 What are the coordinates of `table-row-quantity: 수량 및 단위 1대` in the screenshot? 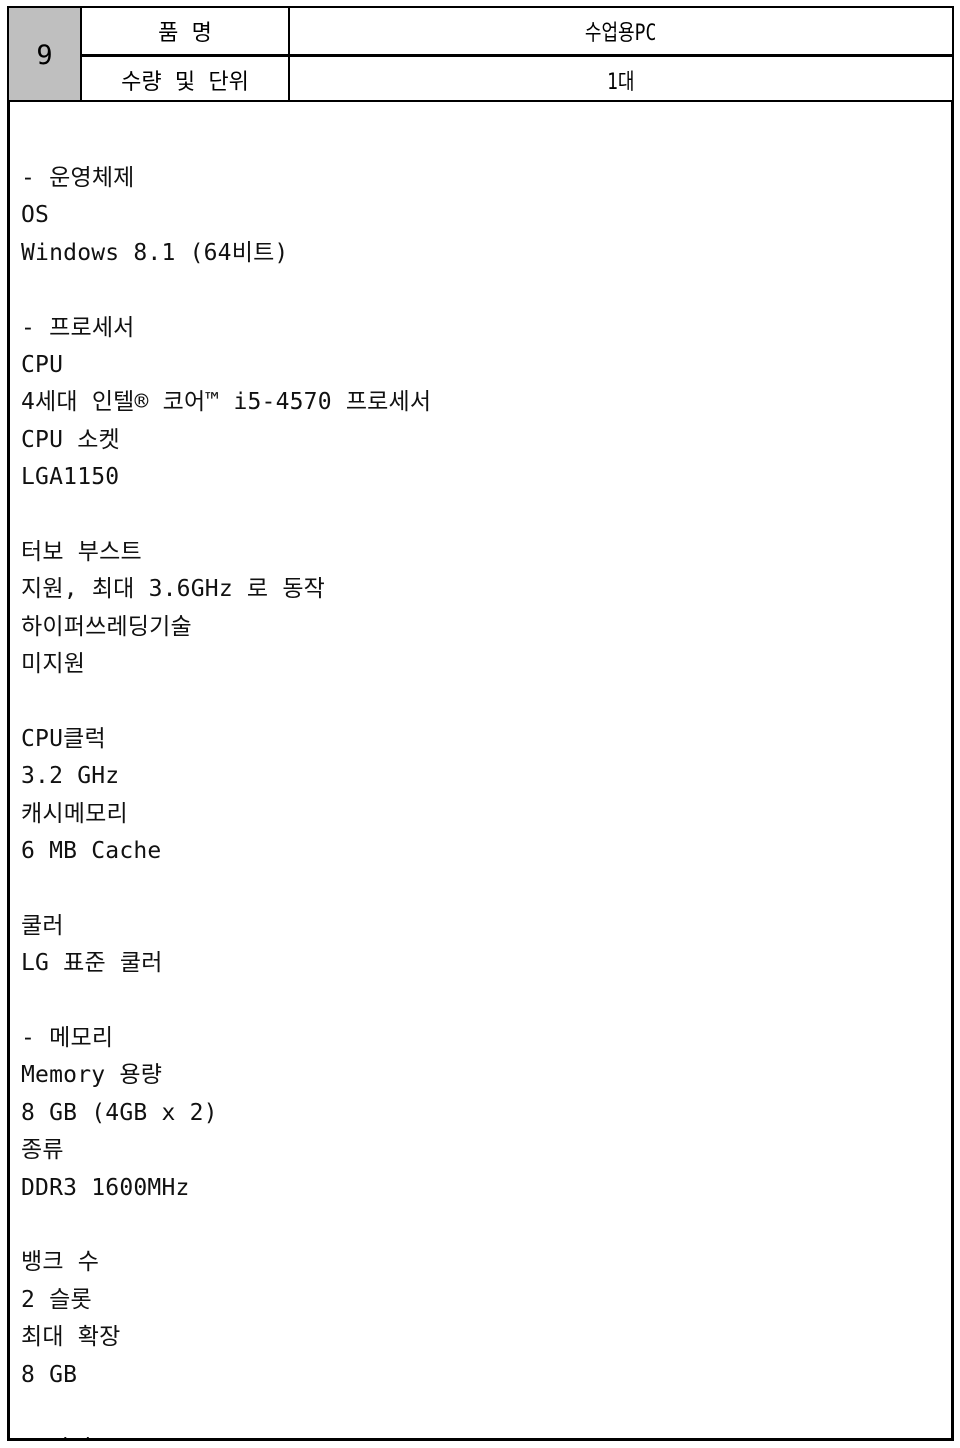 It's located at (481, 79).